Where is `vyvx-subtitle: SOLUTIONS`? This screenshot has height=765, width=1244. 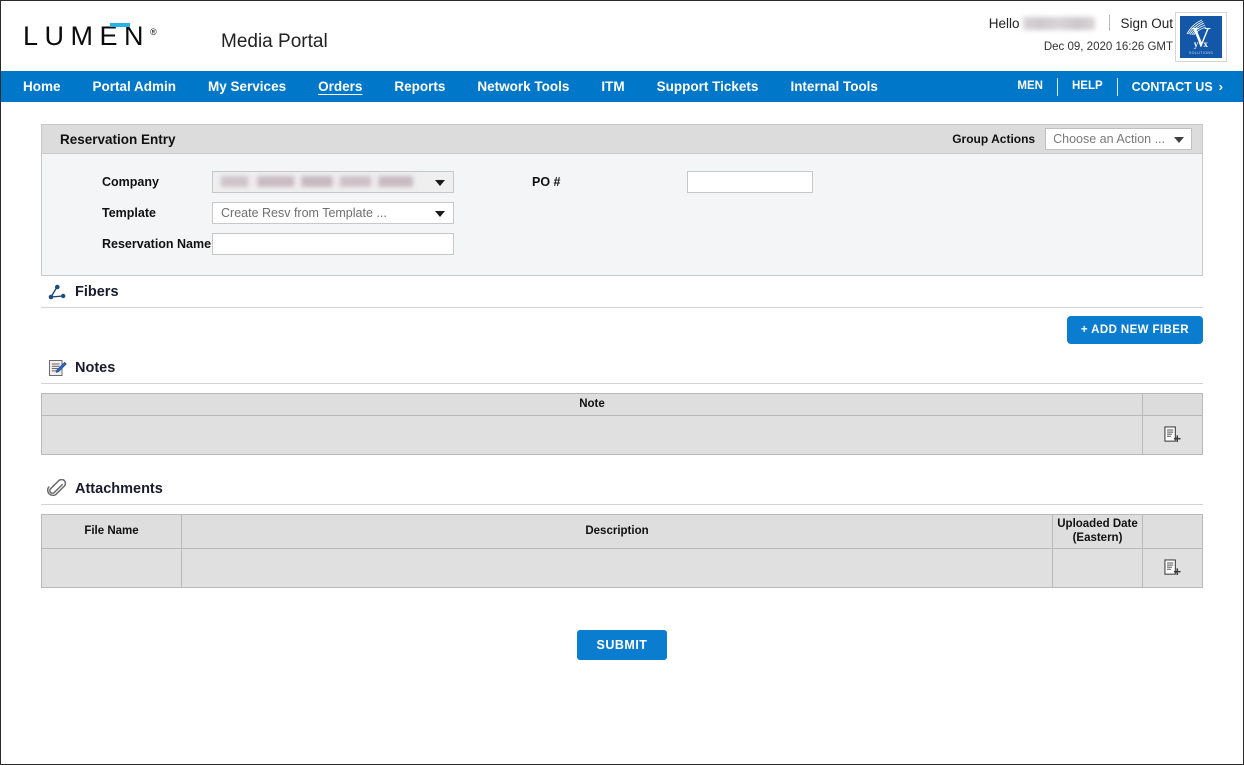 vyvx-subtitle: SOLUTIONS is located at coordinates (1201, 53).